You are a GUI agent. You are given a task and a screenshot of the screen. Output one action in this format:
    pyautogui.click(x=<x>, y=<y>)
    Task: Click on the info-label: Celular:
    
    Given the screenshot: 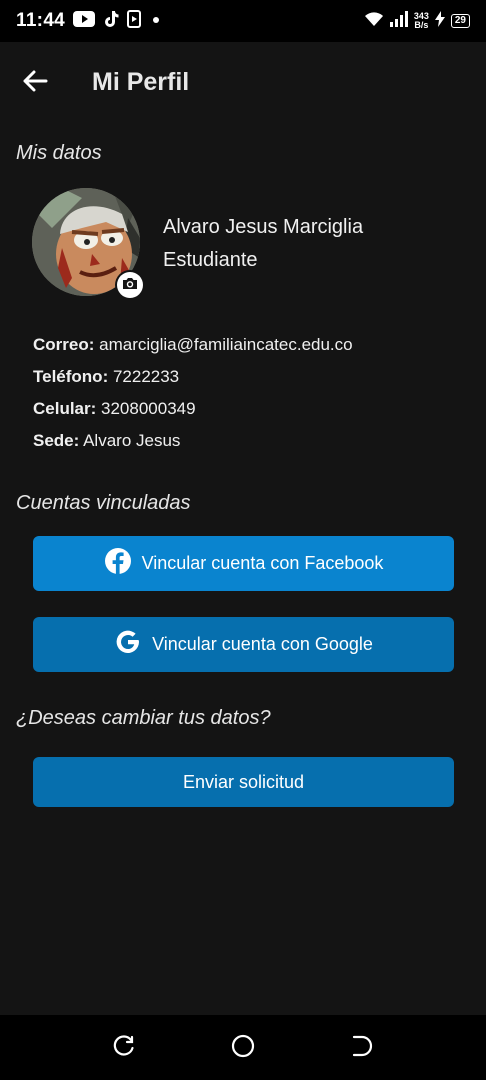 What is the action you would take?
    pyautogui.click(x=65, y=408)
    